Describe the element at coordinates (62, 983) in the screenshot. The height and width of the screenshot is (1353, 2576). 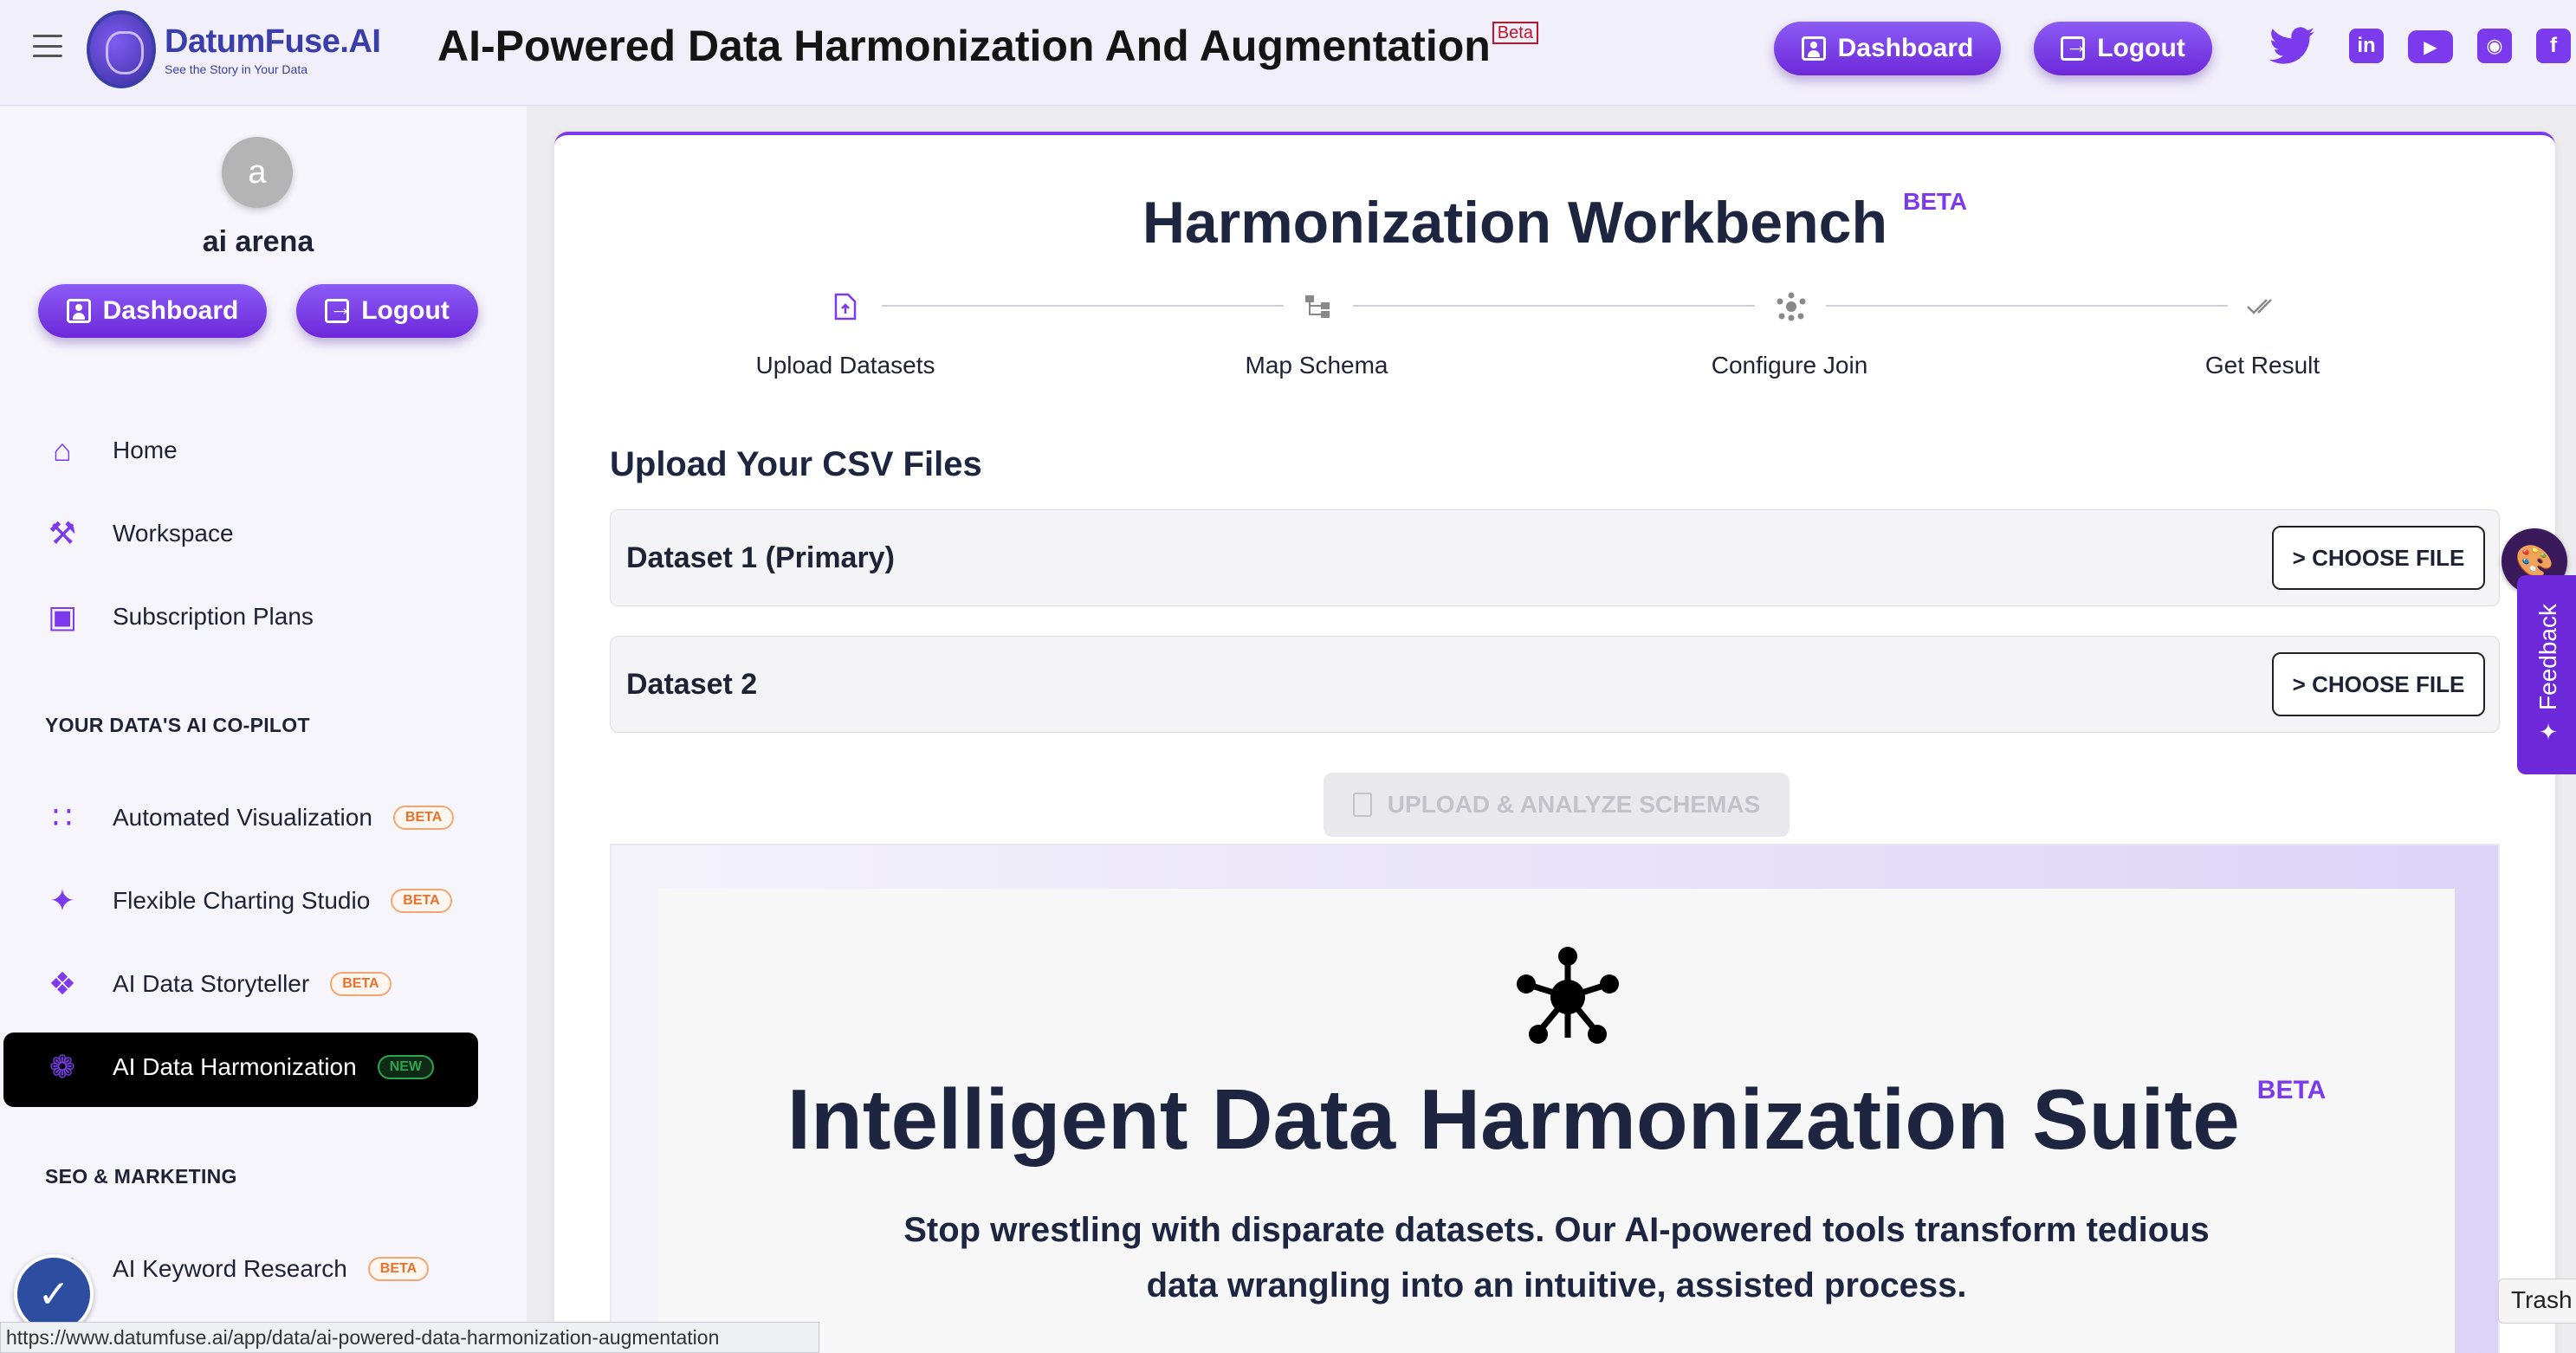
I see `book-icon: ❖` at that location.